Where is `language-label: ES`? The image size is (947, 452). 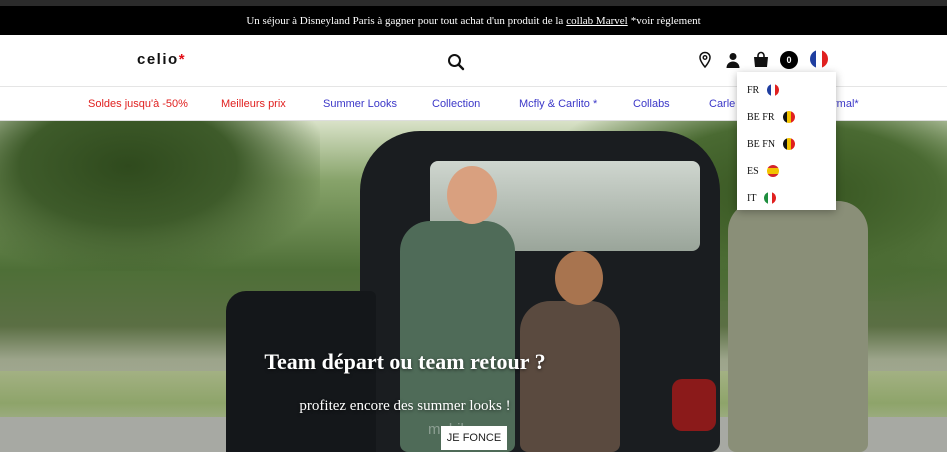
language-label: ES is located at coordinates (753, 171).